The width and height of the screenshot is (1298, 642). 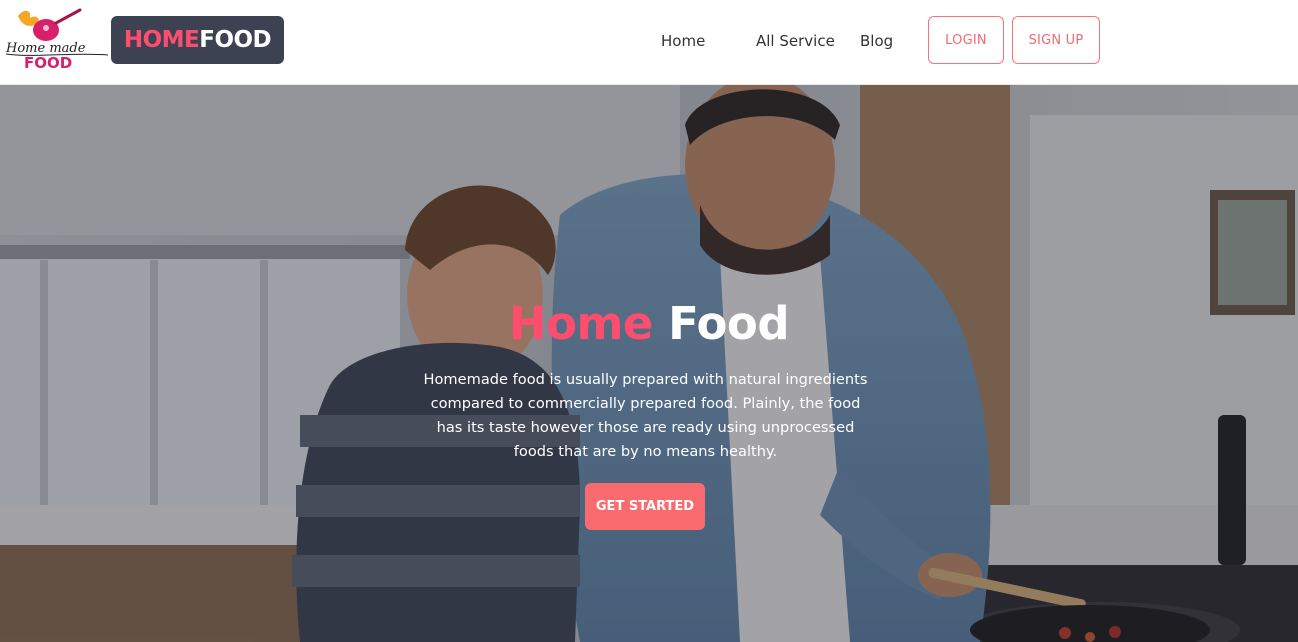 What do you see at coordinates (48, 62) in the screenshot?
I see `svg-text: FOOD` at bounding box center [48, 62].